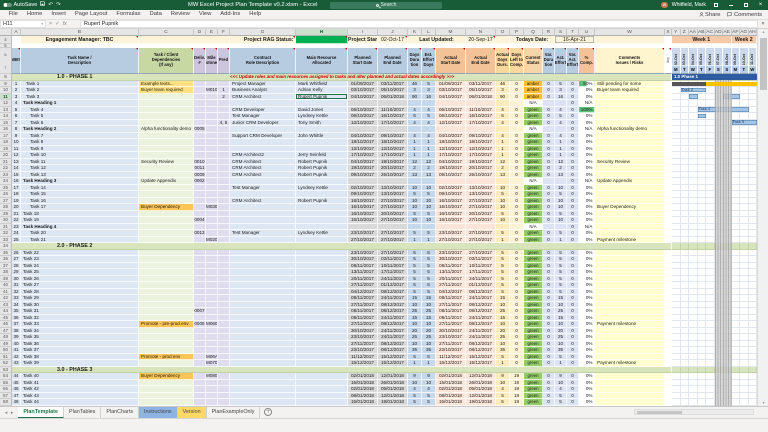  What do you see at coordinates (16, 32) in the screenshot?
I see `column-header-A: A` at bounding box center [16, 32].